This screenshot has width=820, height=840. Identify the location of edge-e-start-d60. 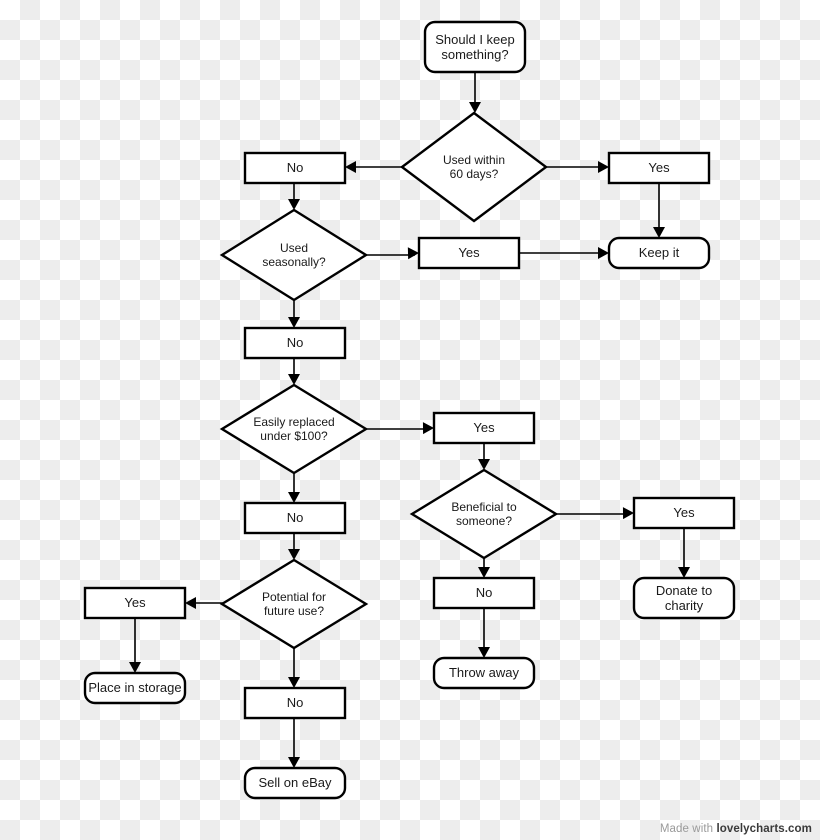
(475, 92).